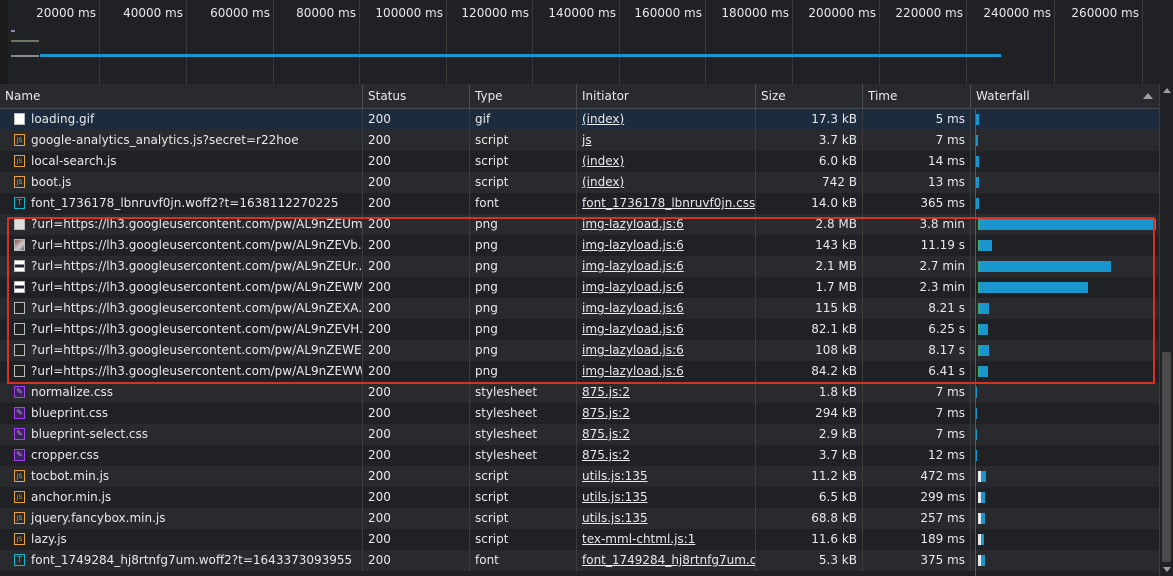 Image resolution: width=1173 pixels, height=576 pixels. What do you see at coordinates (917, 96) in the screenshot?
I see `column-header-time: Time` at bounding box center [917, 96].